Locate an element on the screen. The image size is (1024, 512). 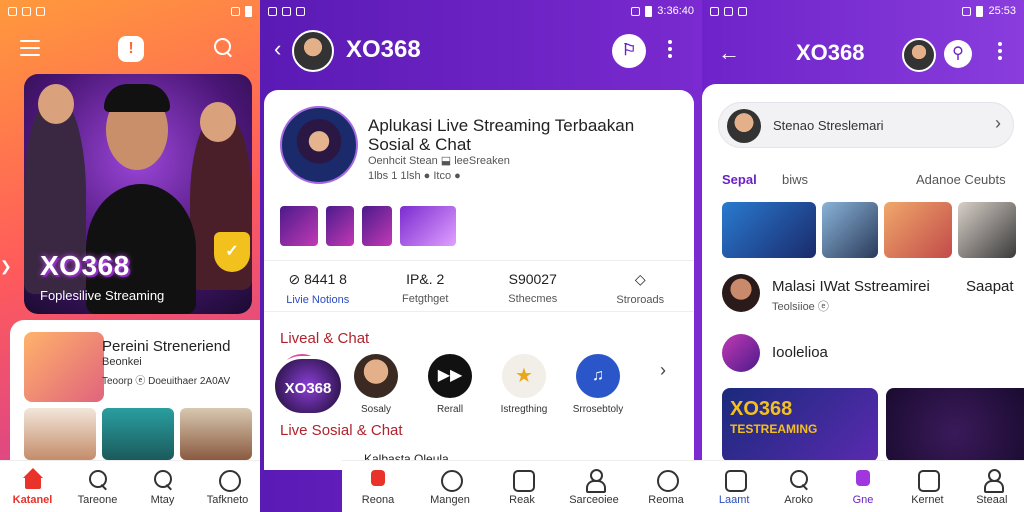
nav-item: Laamt is located at coordinates (734, 486).